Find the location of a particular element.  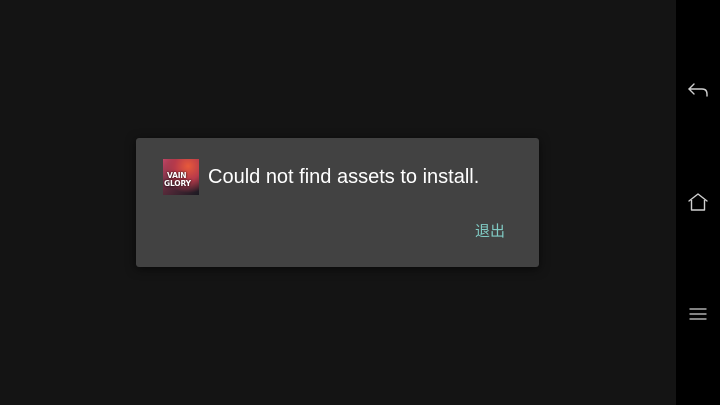

navigation-bar is located at coordinates (698, 202).